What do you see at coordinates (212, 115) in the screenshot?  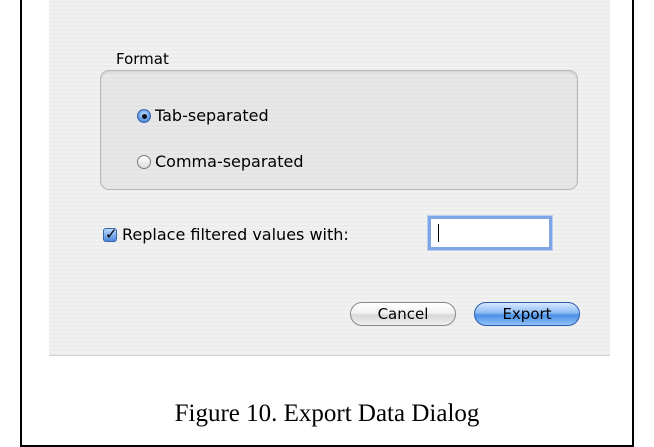 I see `radio-tab-separated-label: Tab-separated` at bounding box center [212, 115].